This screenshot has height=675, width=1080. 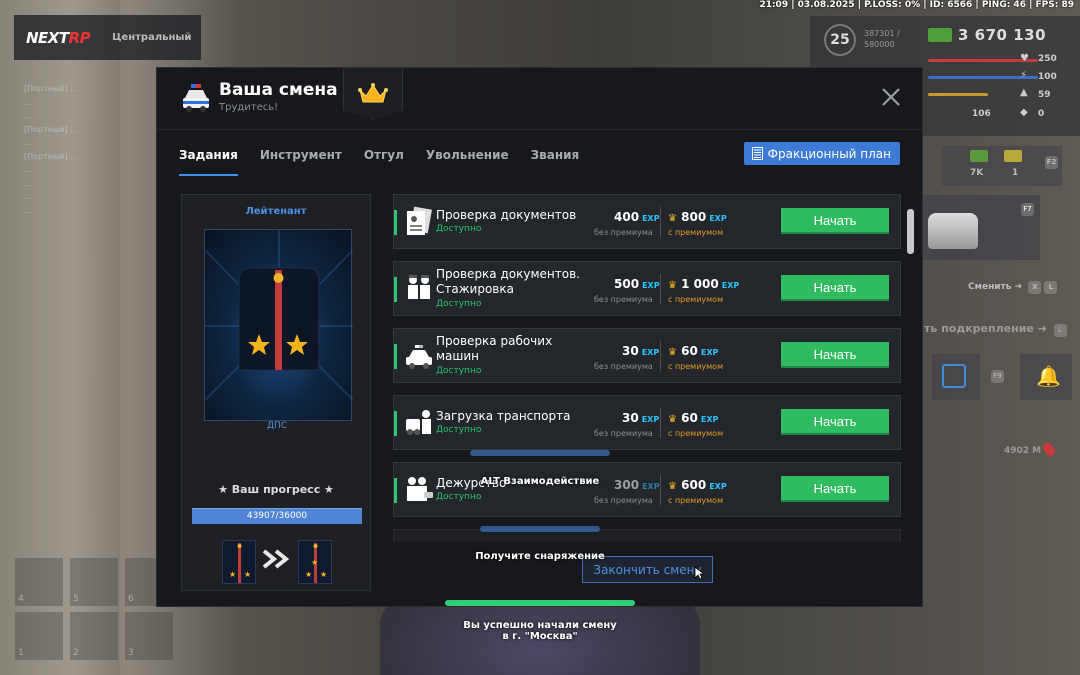 I want to click on notifications-button: 🔔, so click(x=1046, y=377).